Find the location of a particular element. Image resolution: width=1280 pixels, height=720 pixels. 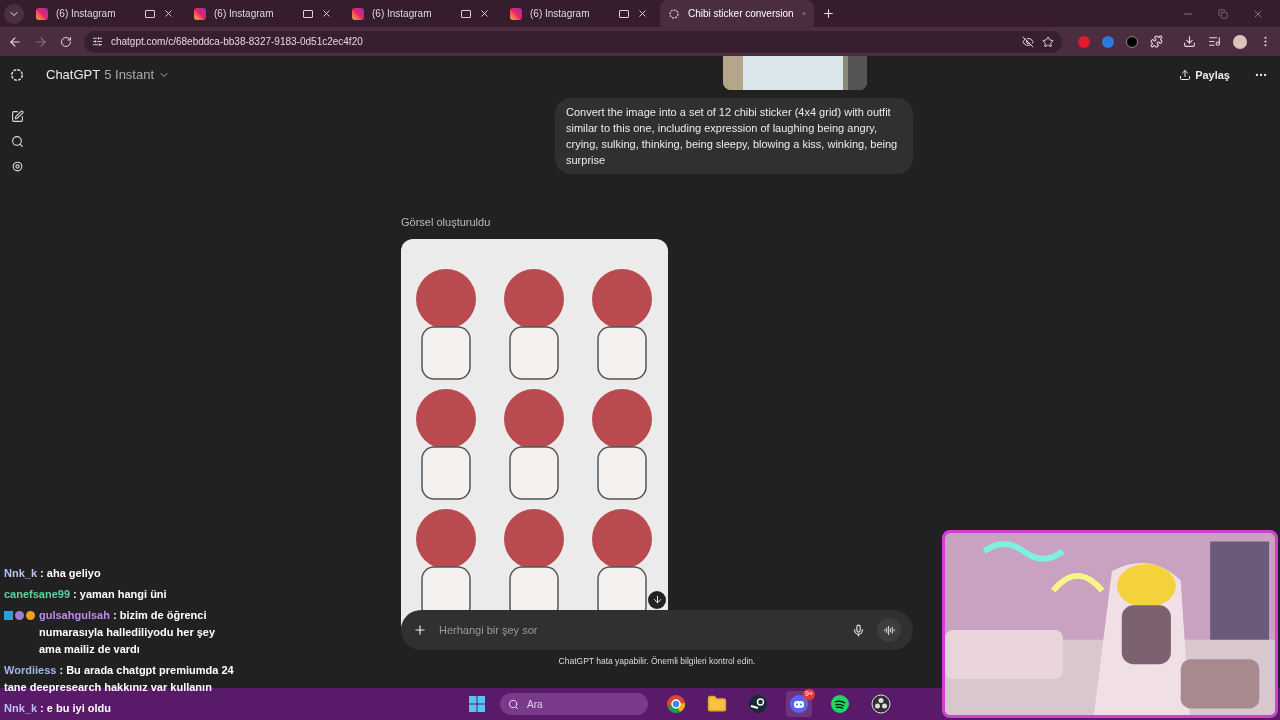

chat-message: Nnk_k : aha geliyo is located at coordinates (53, 573).